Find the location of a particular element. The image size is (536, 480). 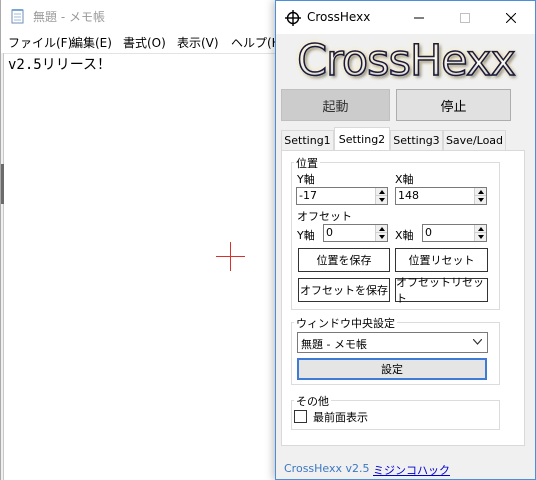

menu-file: ファイル(F) is located at coordinates (40, 42).